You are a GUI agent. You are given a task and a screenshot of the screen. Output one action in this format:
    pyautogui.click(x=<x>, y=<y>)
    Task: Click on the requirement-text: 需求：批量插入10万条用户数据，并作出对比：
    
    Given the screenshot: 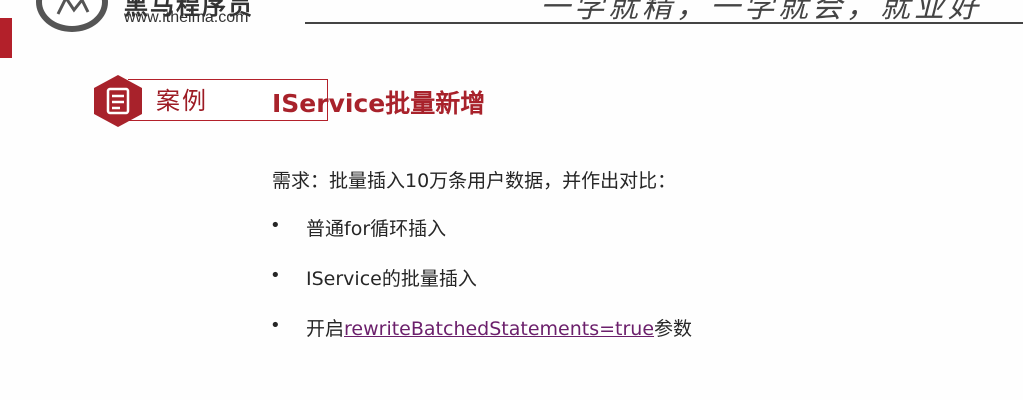 What is the action you would take?
    pyautogui.click(x=474, y=181)
    